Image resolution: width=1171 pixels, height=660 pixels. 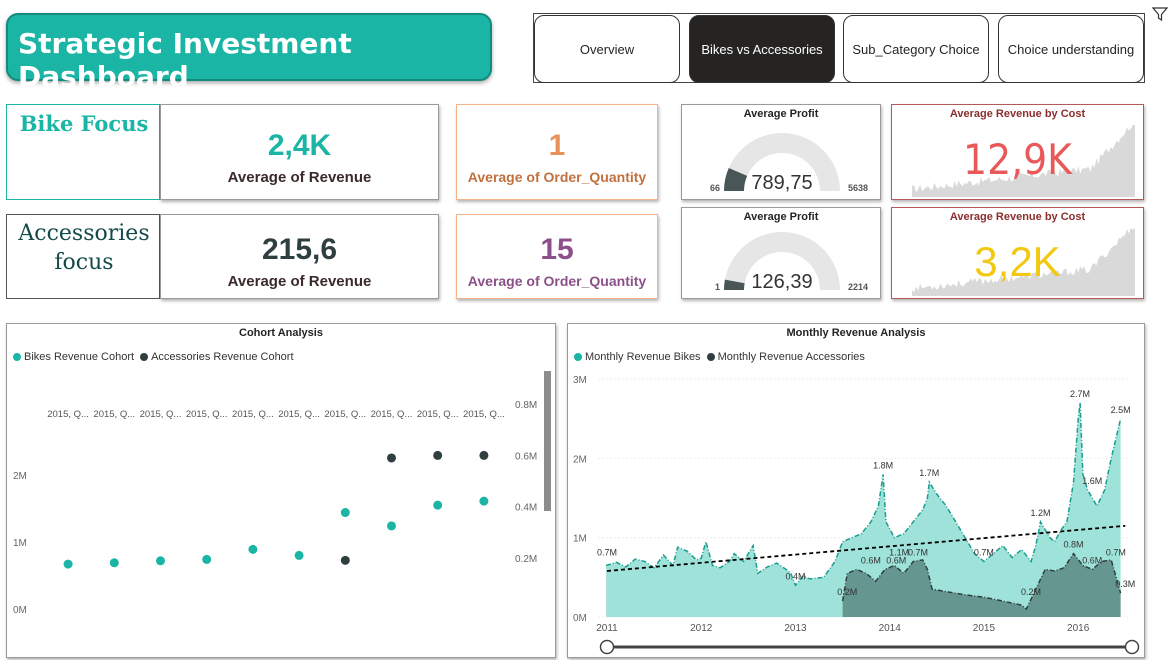 I want to click on bike-revenue-card: 2,4K Average of Revenue, so click(x=299, y=152).